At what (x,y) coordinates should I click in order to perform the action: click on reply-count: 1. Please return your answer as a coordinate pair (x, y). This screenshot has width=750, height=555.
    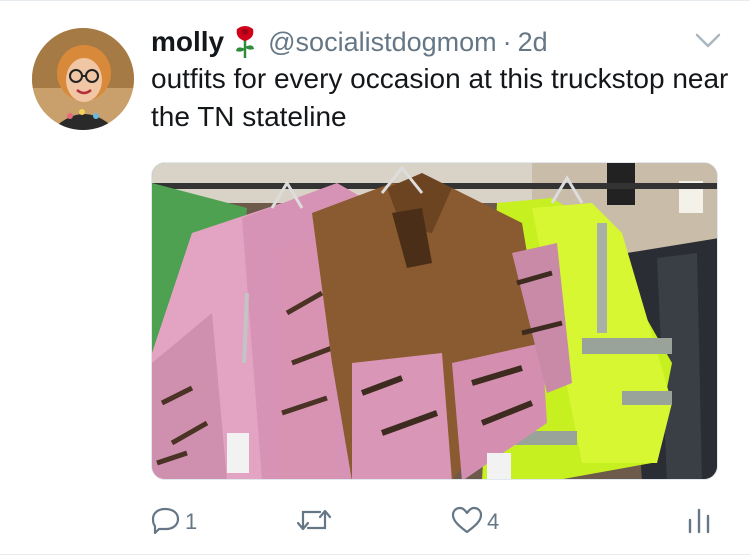
    Looking at the image, I should click on (191, 521).